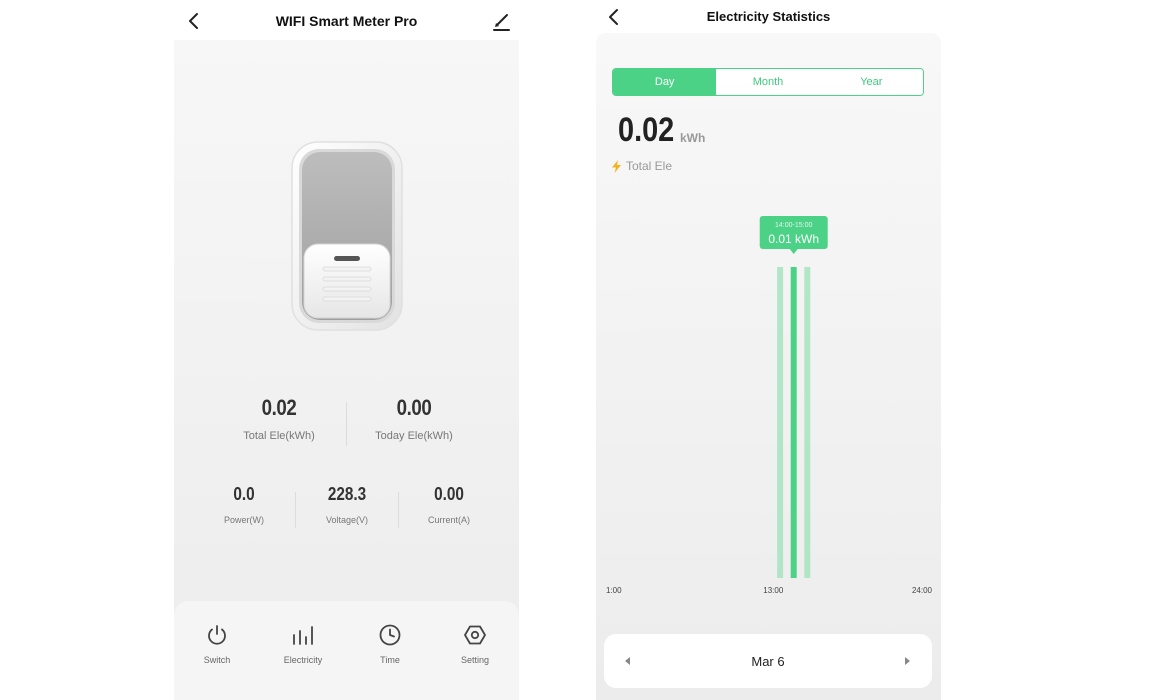 The width and height of the screenshot is (1170, 700). I want to click on x-axis-ticks: 1:00 13:00 24:00, so click(769, 590).